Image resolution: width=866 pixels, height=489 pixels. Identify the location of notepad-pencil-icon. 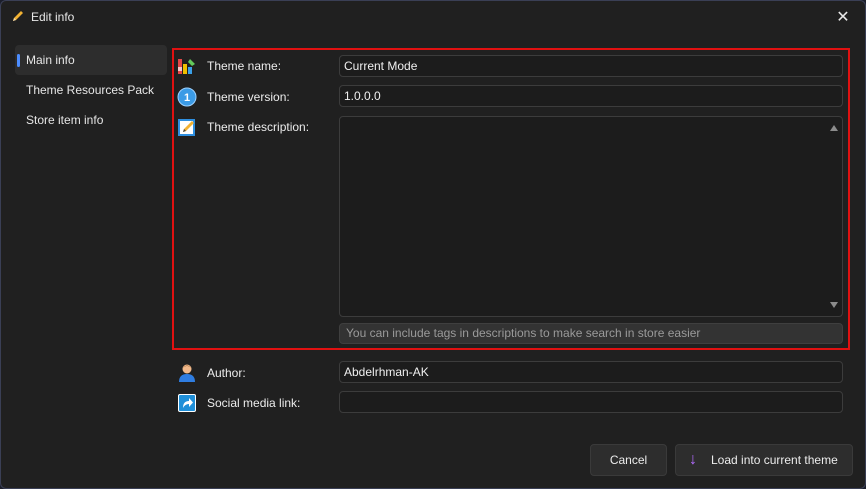
(186, 127).